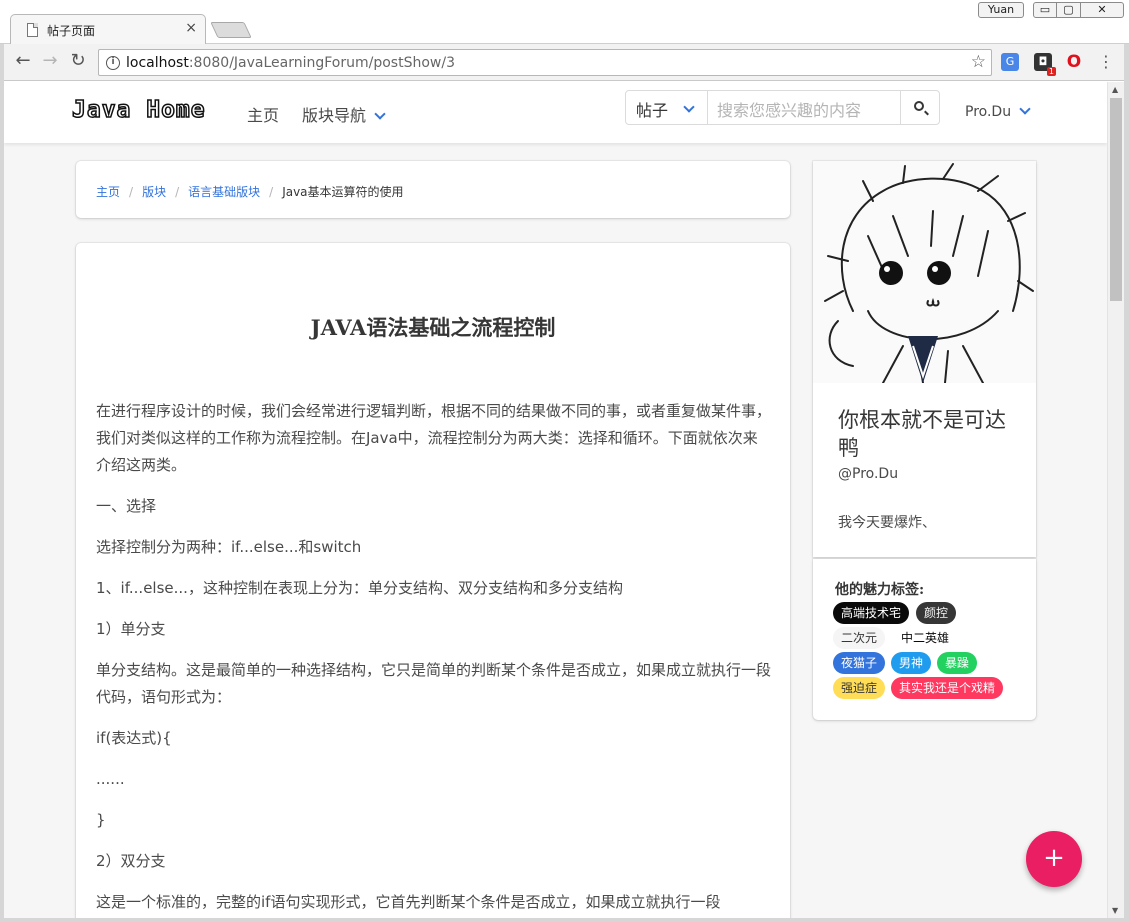 The image size is (1129, 922). What do you see at coordinates (1115, 89) in the screenshot?
I see `scroll-up-arrow-icon: ▲` at bounding box center [1115, 89].